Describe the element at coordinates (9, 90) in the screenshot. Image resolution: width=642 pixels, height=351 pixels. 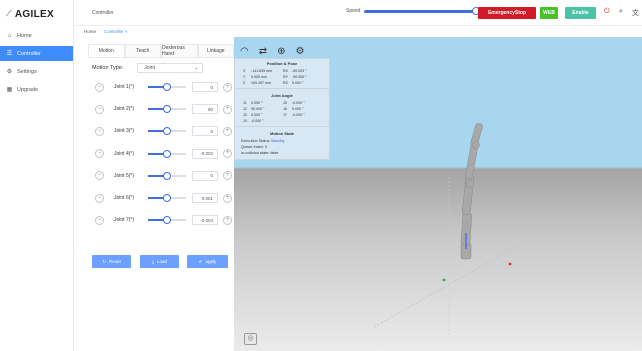
I see `upgrade-icon: ▦` at that location.